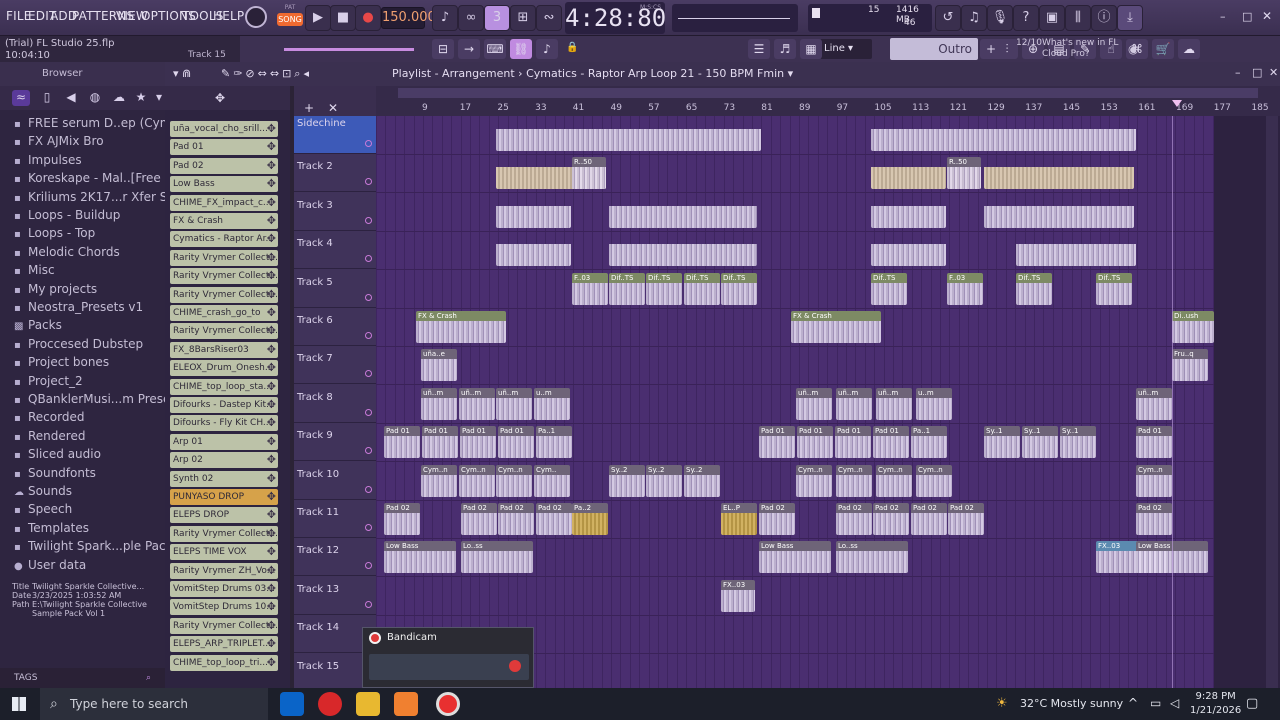 The image size is (1280, 720). I want to click on channel-button: Arp 02 ✥, so click(224, 460).